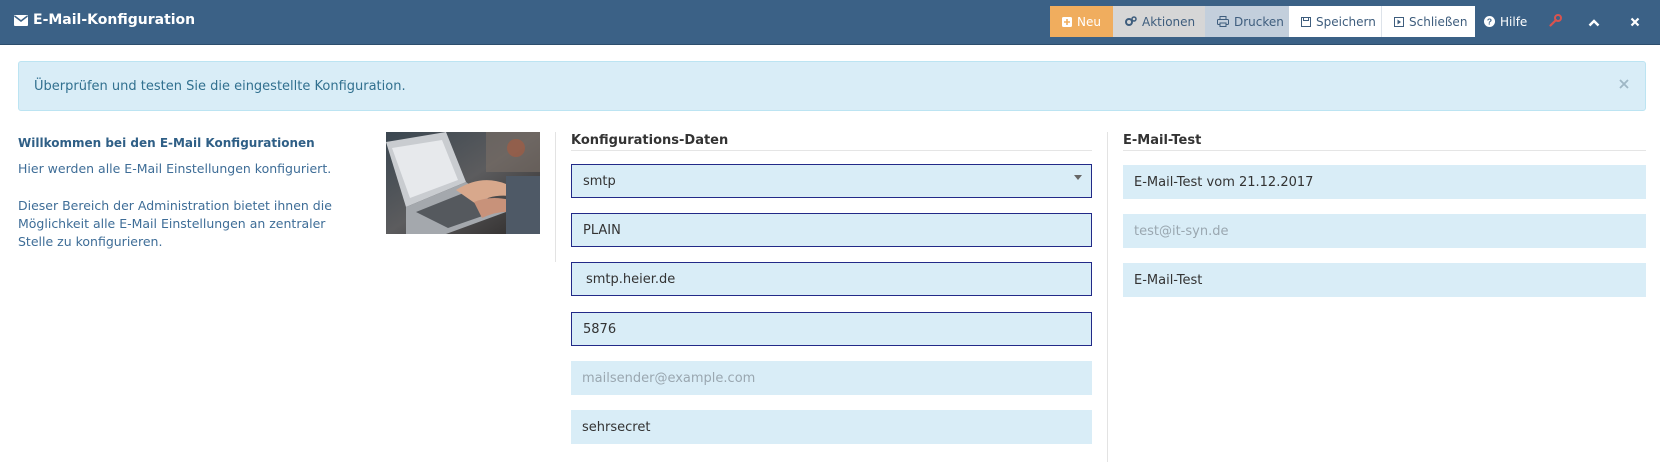 This screenshot has width=1660, height=471. I want to click on chevron-up-icon, so click(1594, 21).